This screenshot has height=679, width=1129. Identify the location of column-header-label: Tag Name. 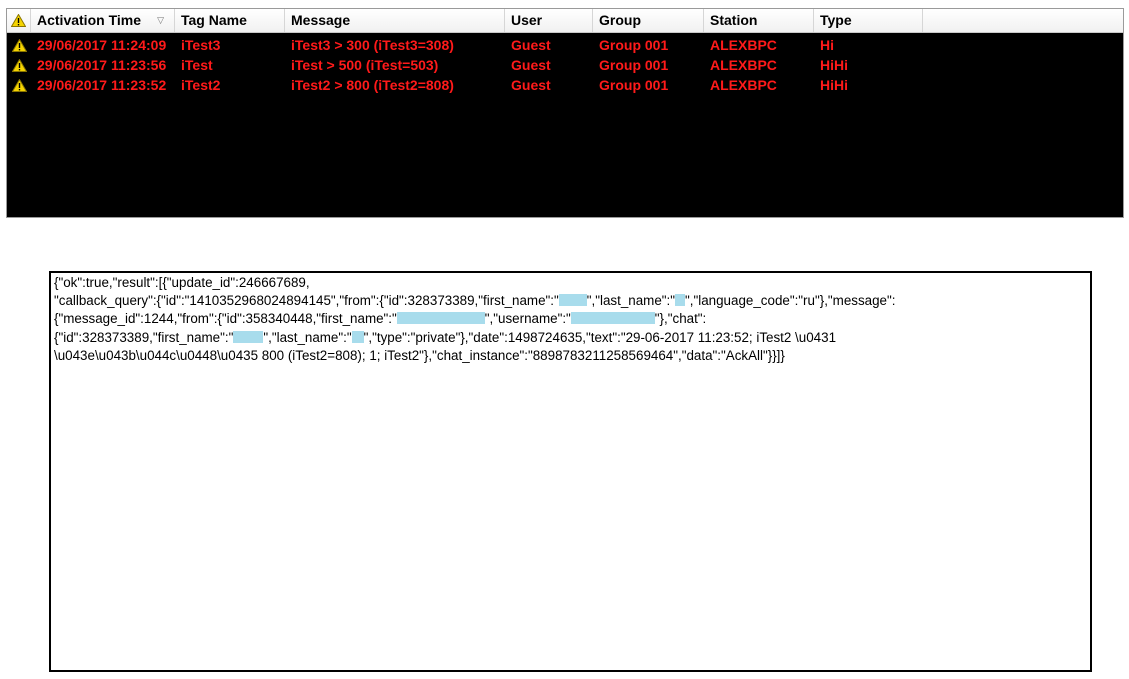
(214, 20).